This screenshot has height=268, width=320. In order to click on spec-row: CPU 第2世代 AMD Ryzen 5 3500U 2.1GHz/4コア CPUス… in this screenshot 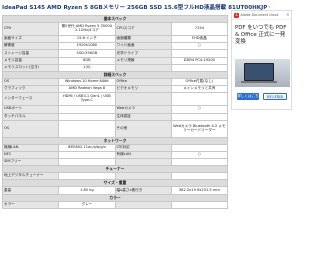, I will do `click(115, 29)`.